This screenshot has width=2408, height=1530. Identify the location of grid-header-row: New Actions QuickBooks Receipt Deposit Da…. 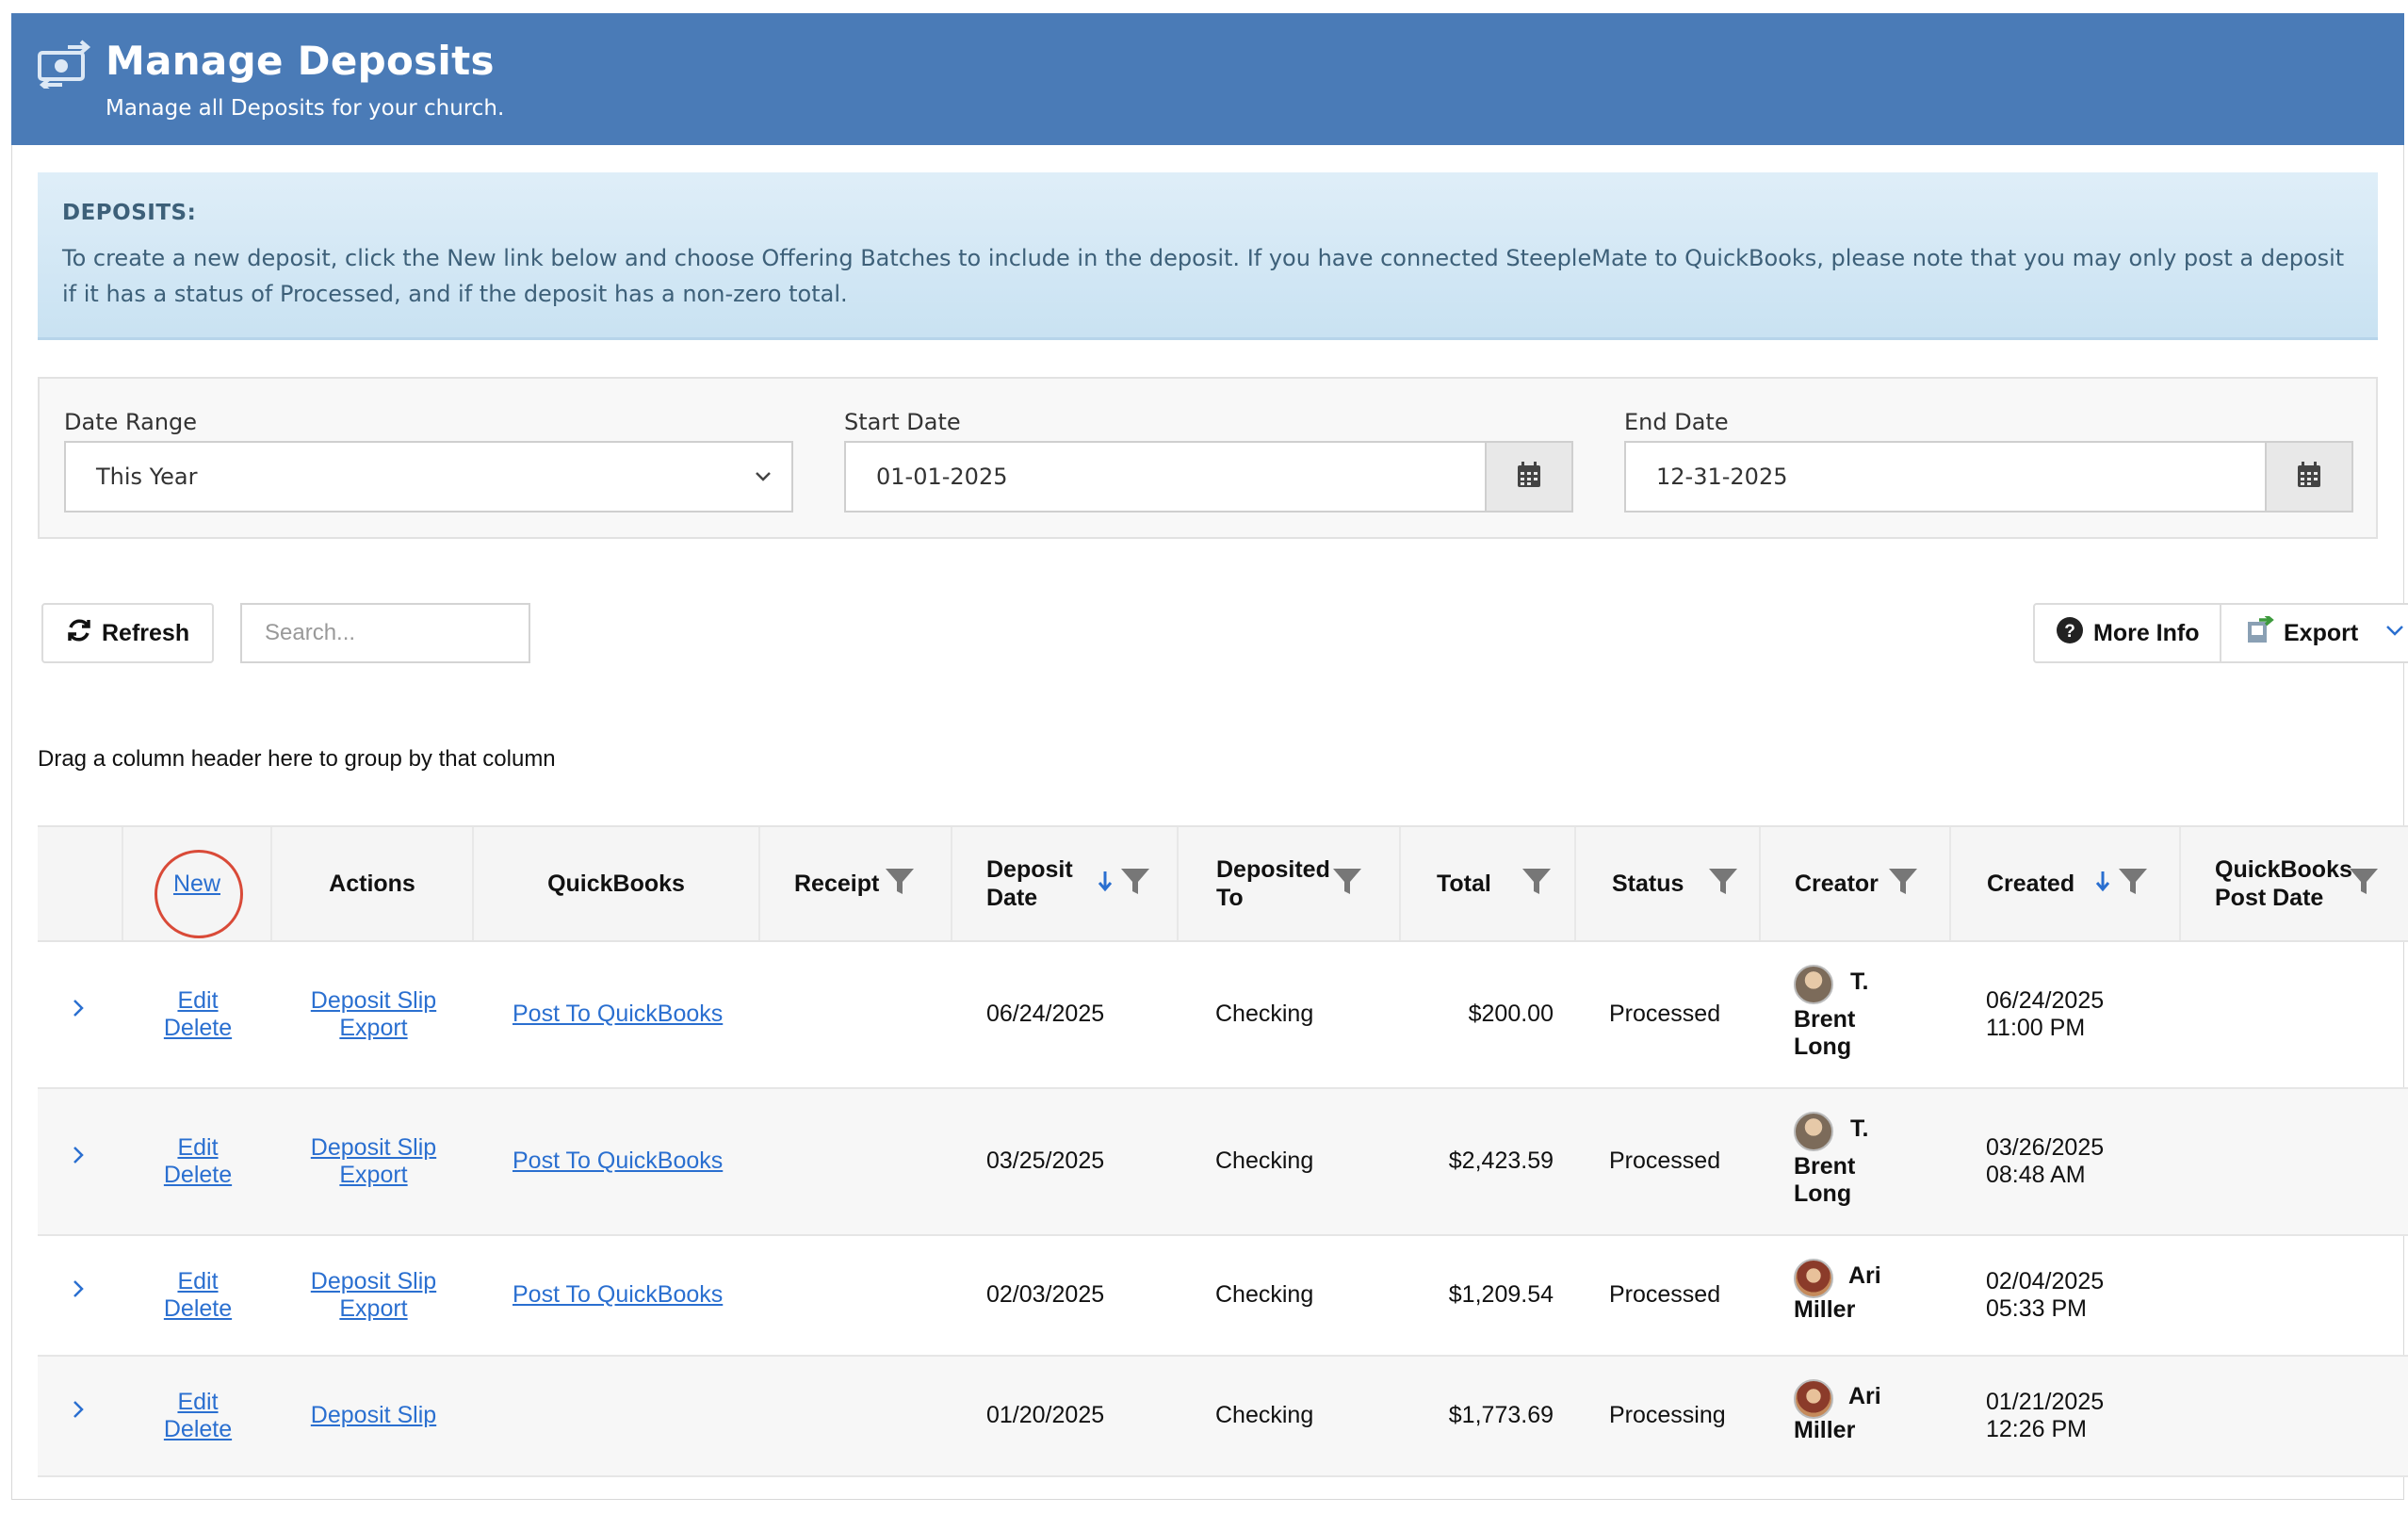
(1223, 883).